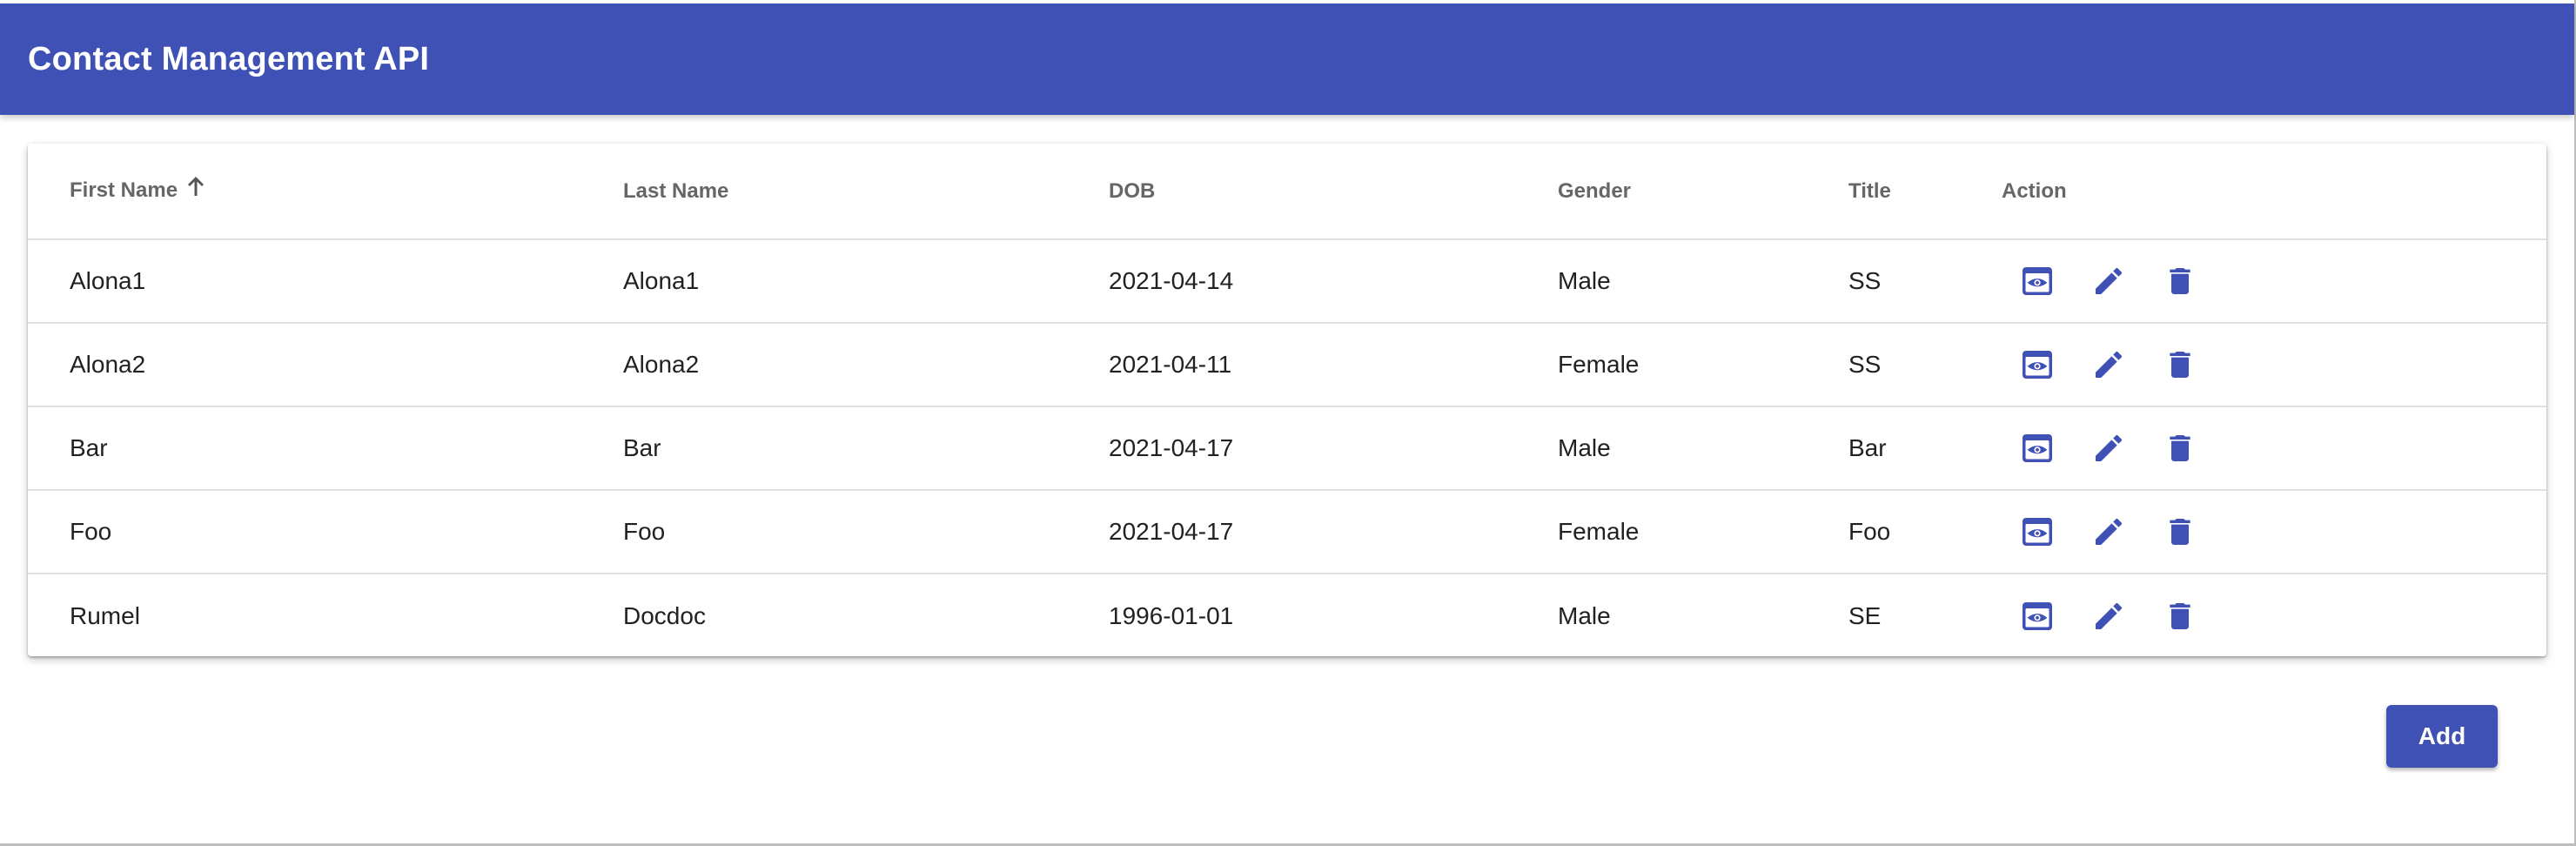 The width and height of the screenshot is (2576, 846). What do you see at coordinates (1132, 191) in the screenshot?
I see `column-header-label: DOB` at bounding box center [1132, 191].